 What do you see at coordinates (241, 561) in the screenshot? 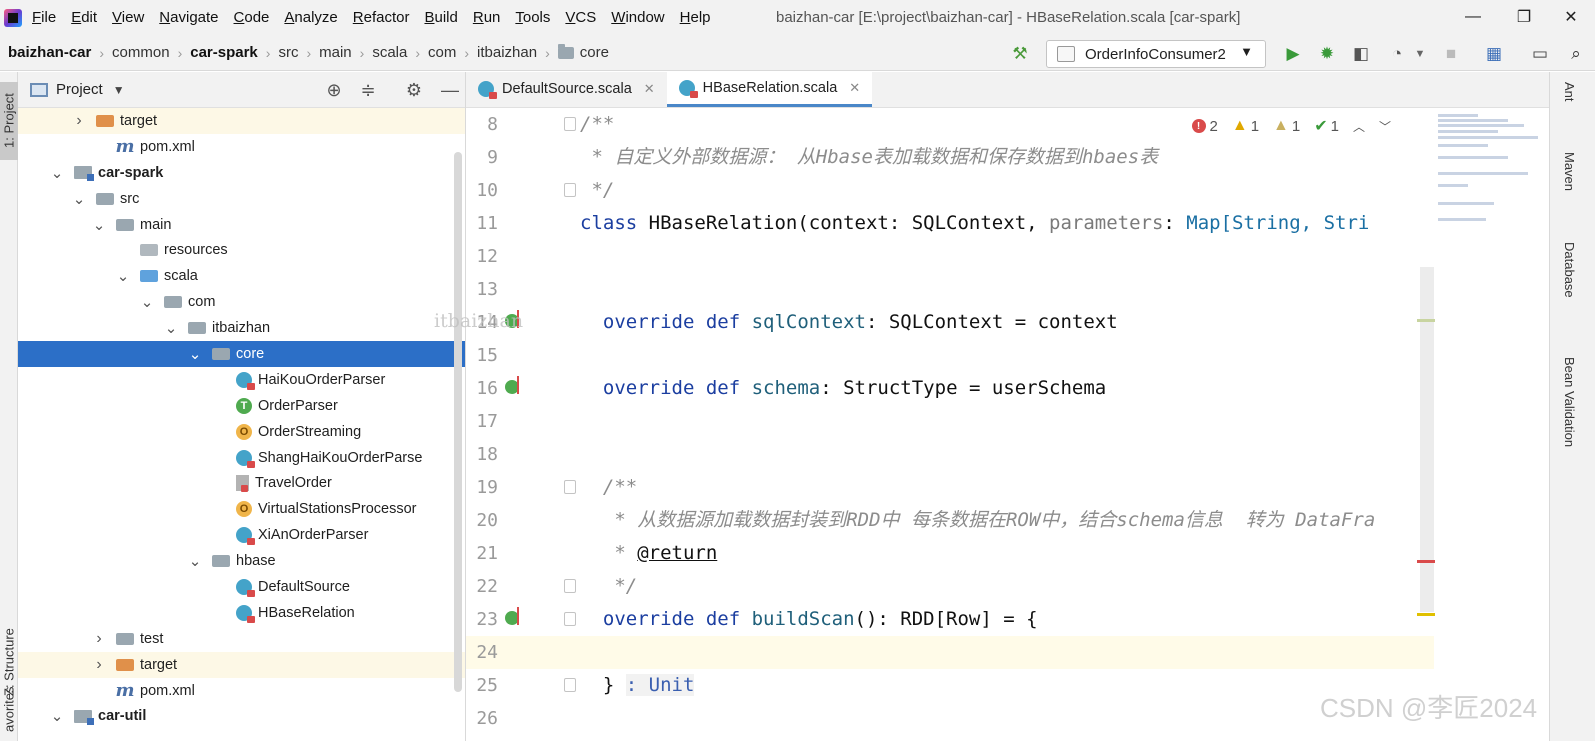
I see `tree-node: ⌄ hbase` at bounding box center [241, 561].